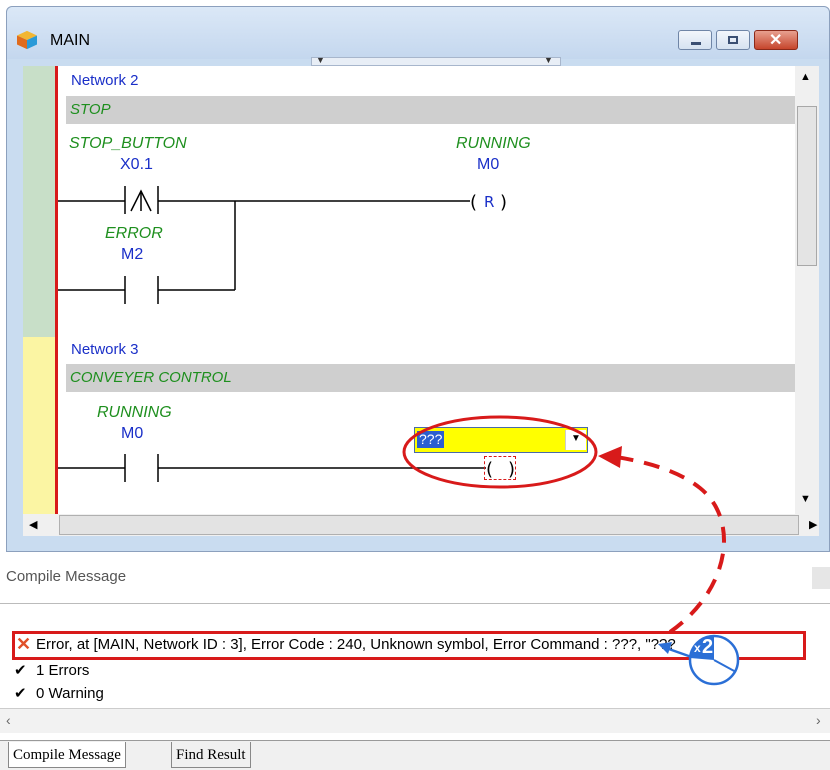 Image resolution: width=830 pixels, height=770 pixels. I want to click on arrow-head-icon, so click(610, 457).